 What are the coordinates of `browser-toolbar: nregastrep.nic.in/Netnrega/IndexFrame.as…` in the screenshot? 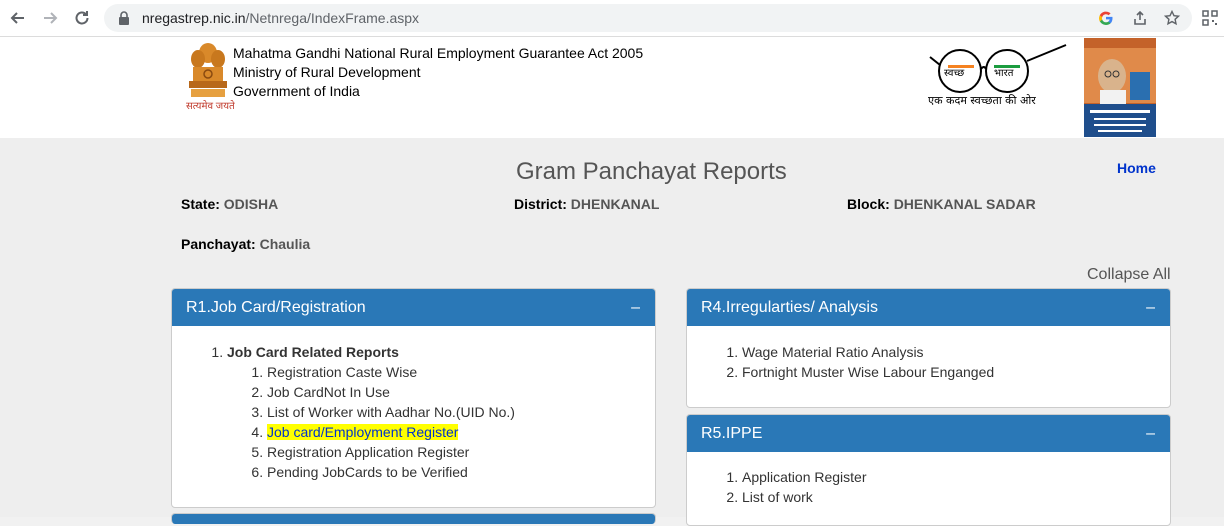 It's located at (612, 18).